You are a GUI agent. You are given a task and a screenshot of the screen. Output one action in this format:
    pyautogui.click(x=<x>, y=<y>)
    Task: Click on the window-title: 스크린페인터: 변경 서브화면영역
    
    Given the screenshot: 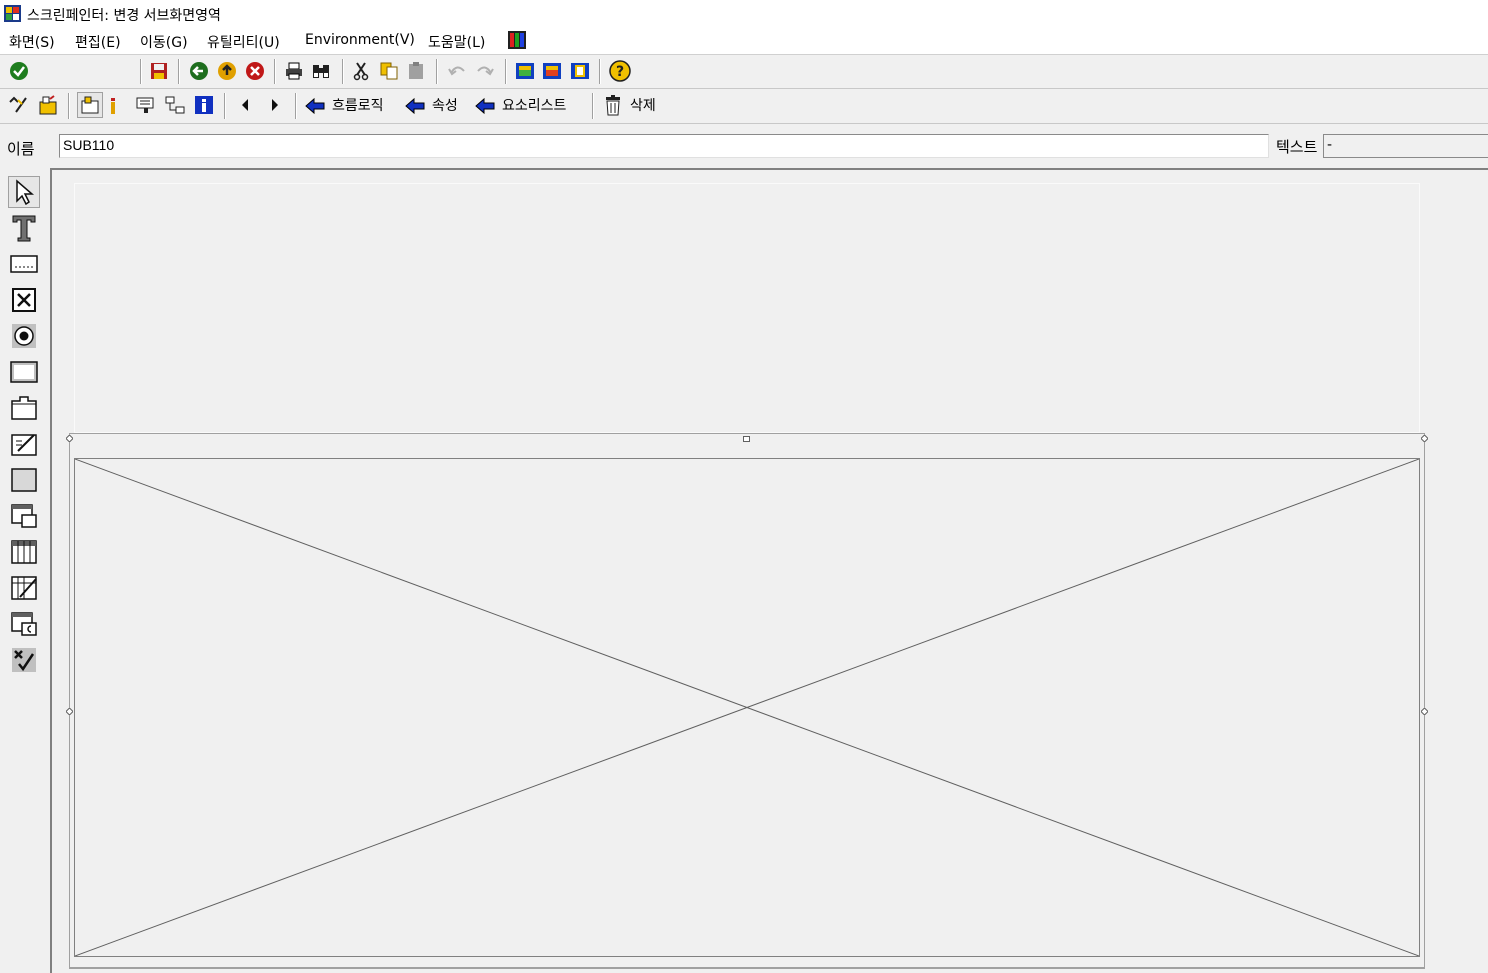 What is the action you would take?
    pyautogui.click(x=124, y=16)
    